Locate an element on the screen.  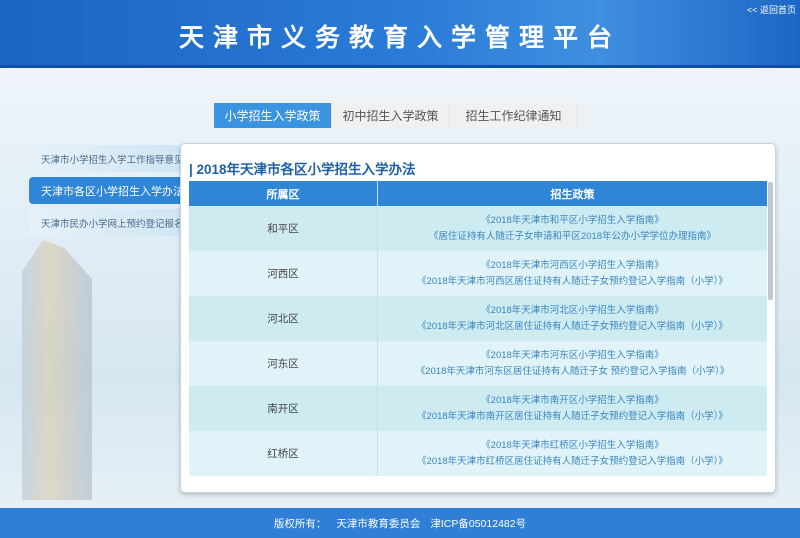
policy-link: 《2018年天津市河北区居住证持有人随迁子女预约登记入学指南（小学）》 is located at coordinates (572, 327).